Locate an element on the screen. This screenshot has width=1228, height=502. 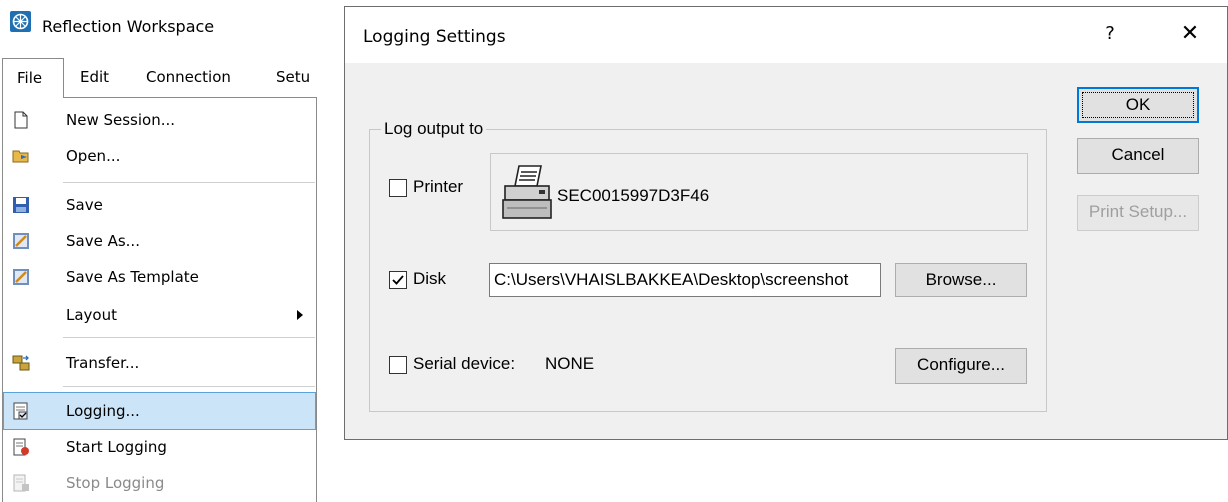
stop-logging-icon is located at coordinates (21, 483).